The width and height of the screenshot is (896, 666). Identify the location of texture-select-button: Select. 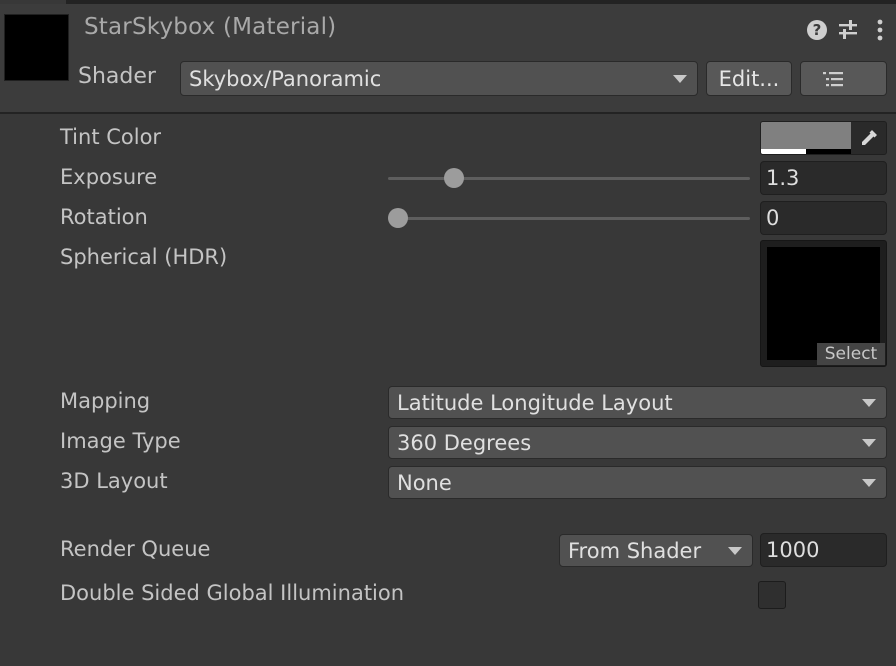
(851, 354).